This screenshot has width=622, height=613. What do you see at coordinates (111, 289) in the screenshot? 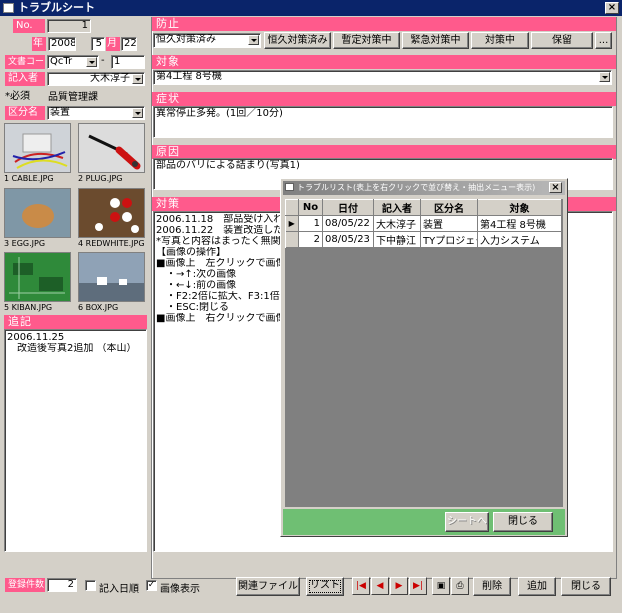
I see `box-photo` at bounding box center [111, 289].